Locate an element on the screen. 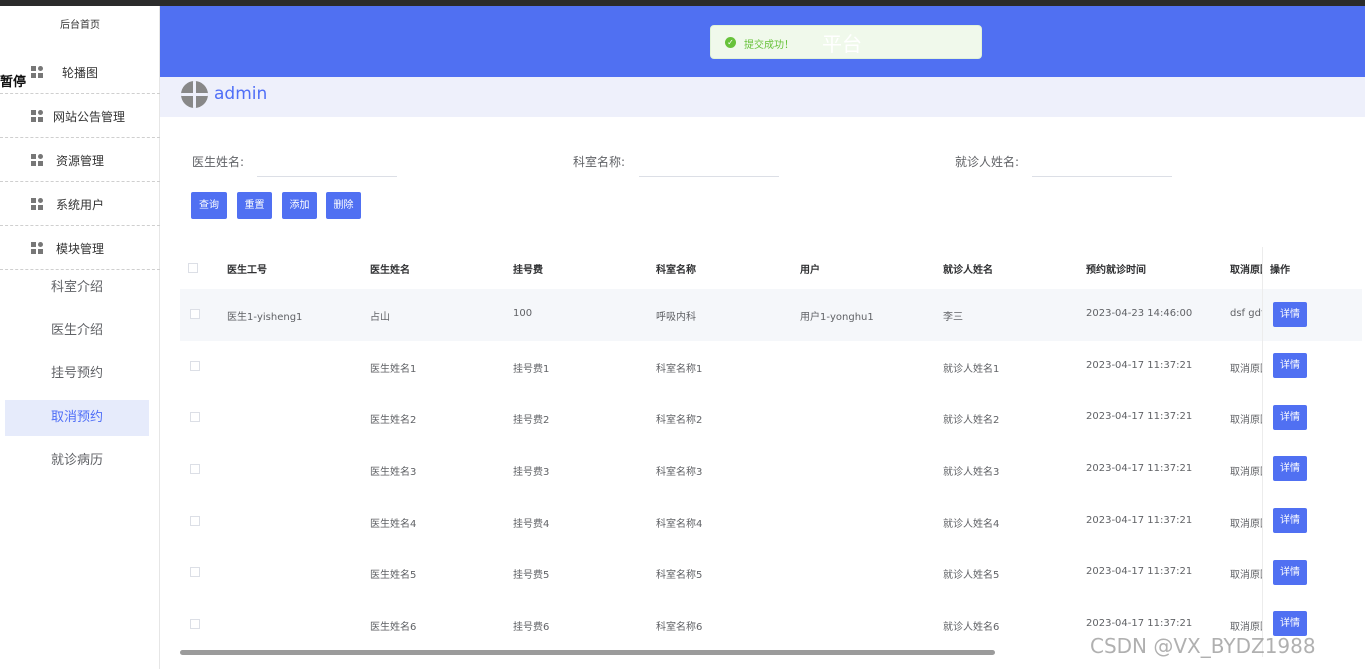 The height and width of the screenshot is (669, 1365). sidebar-menu-label: 系统用户 is located at coordinates (79, 205).